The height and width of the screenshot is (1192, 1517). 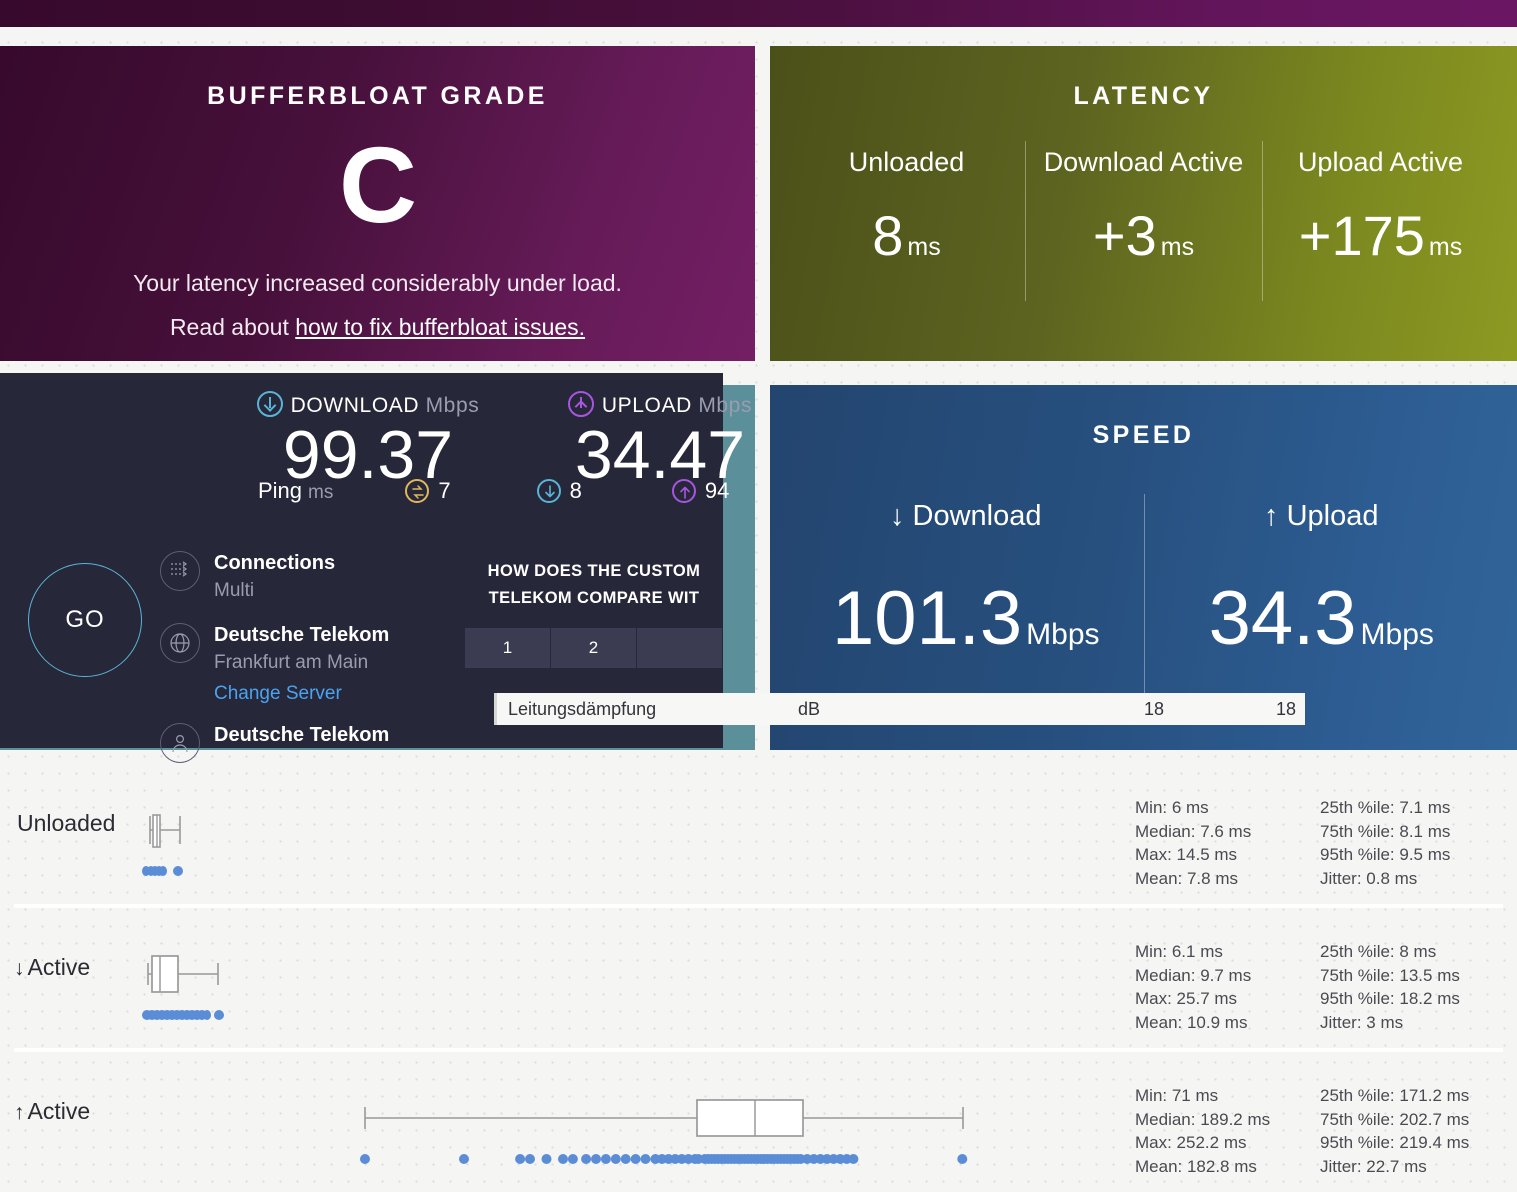 What do you see at coordinates (906, 241) in the screenshot?
I see `latency-unloaded-value: 8 ms` at bounding box center [906, 241].